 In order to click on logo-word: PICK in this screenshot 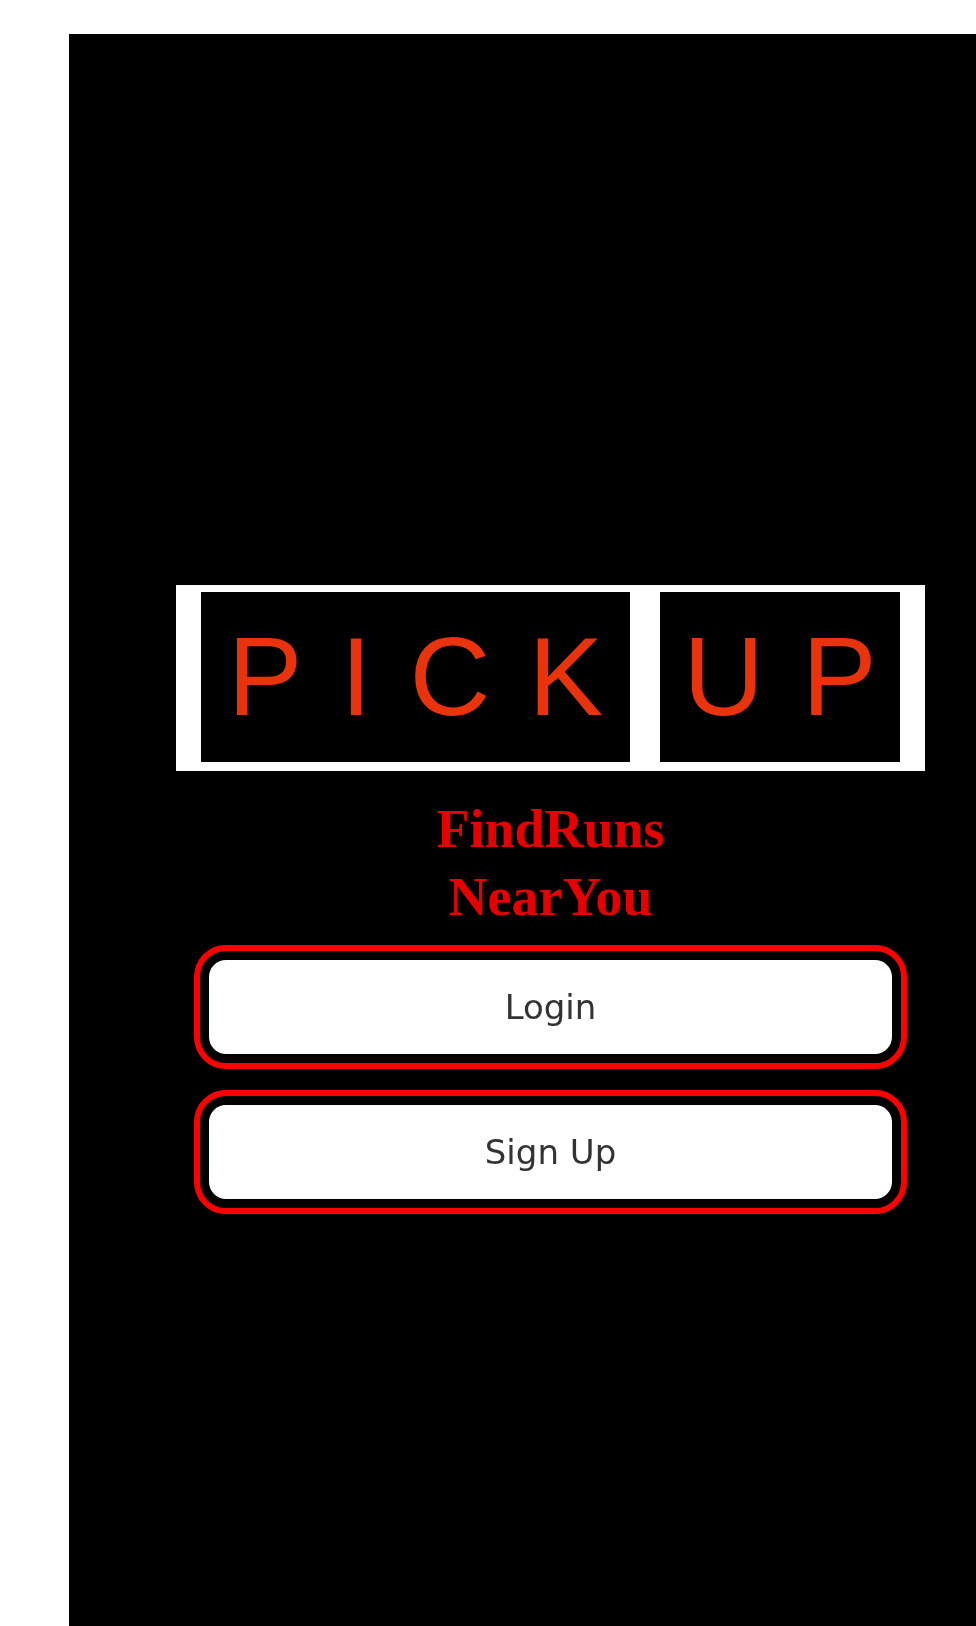, I will do `click(415, 677)`.